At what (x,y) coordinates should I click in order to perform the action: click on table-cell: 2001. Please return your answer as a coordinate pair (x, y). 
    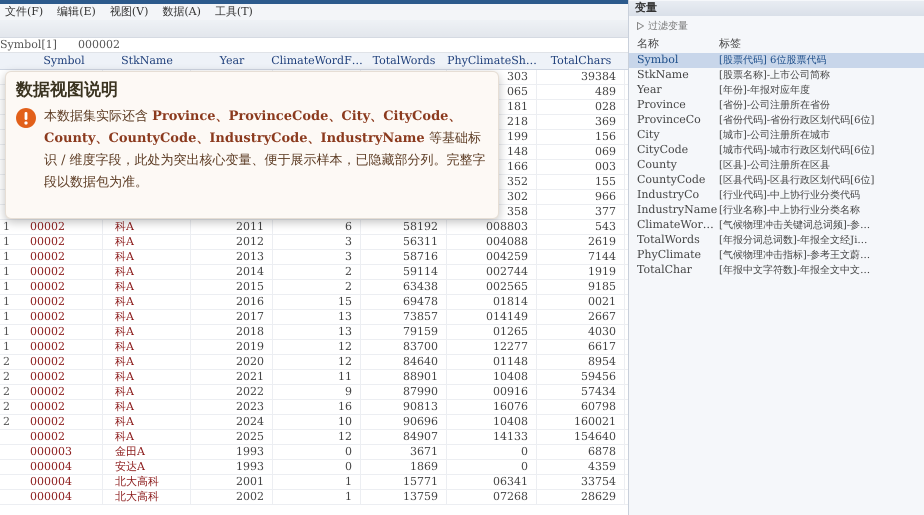
    Looking at the image, I should click on (250, 481).